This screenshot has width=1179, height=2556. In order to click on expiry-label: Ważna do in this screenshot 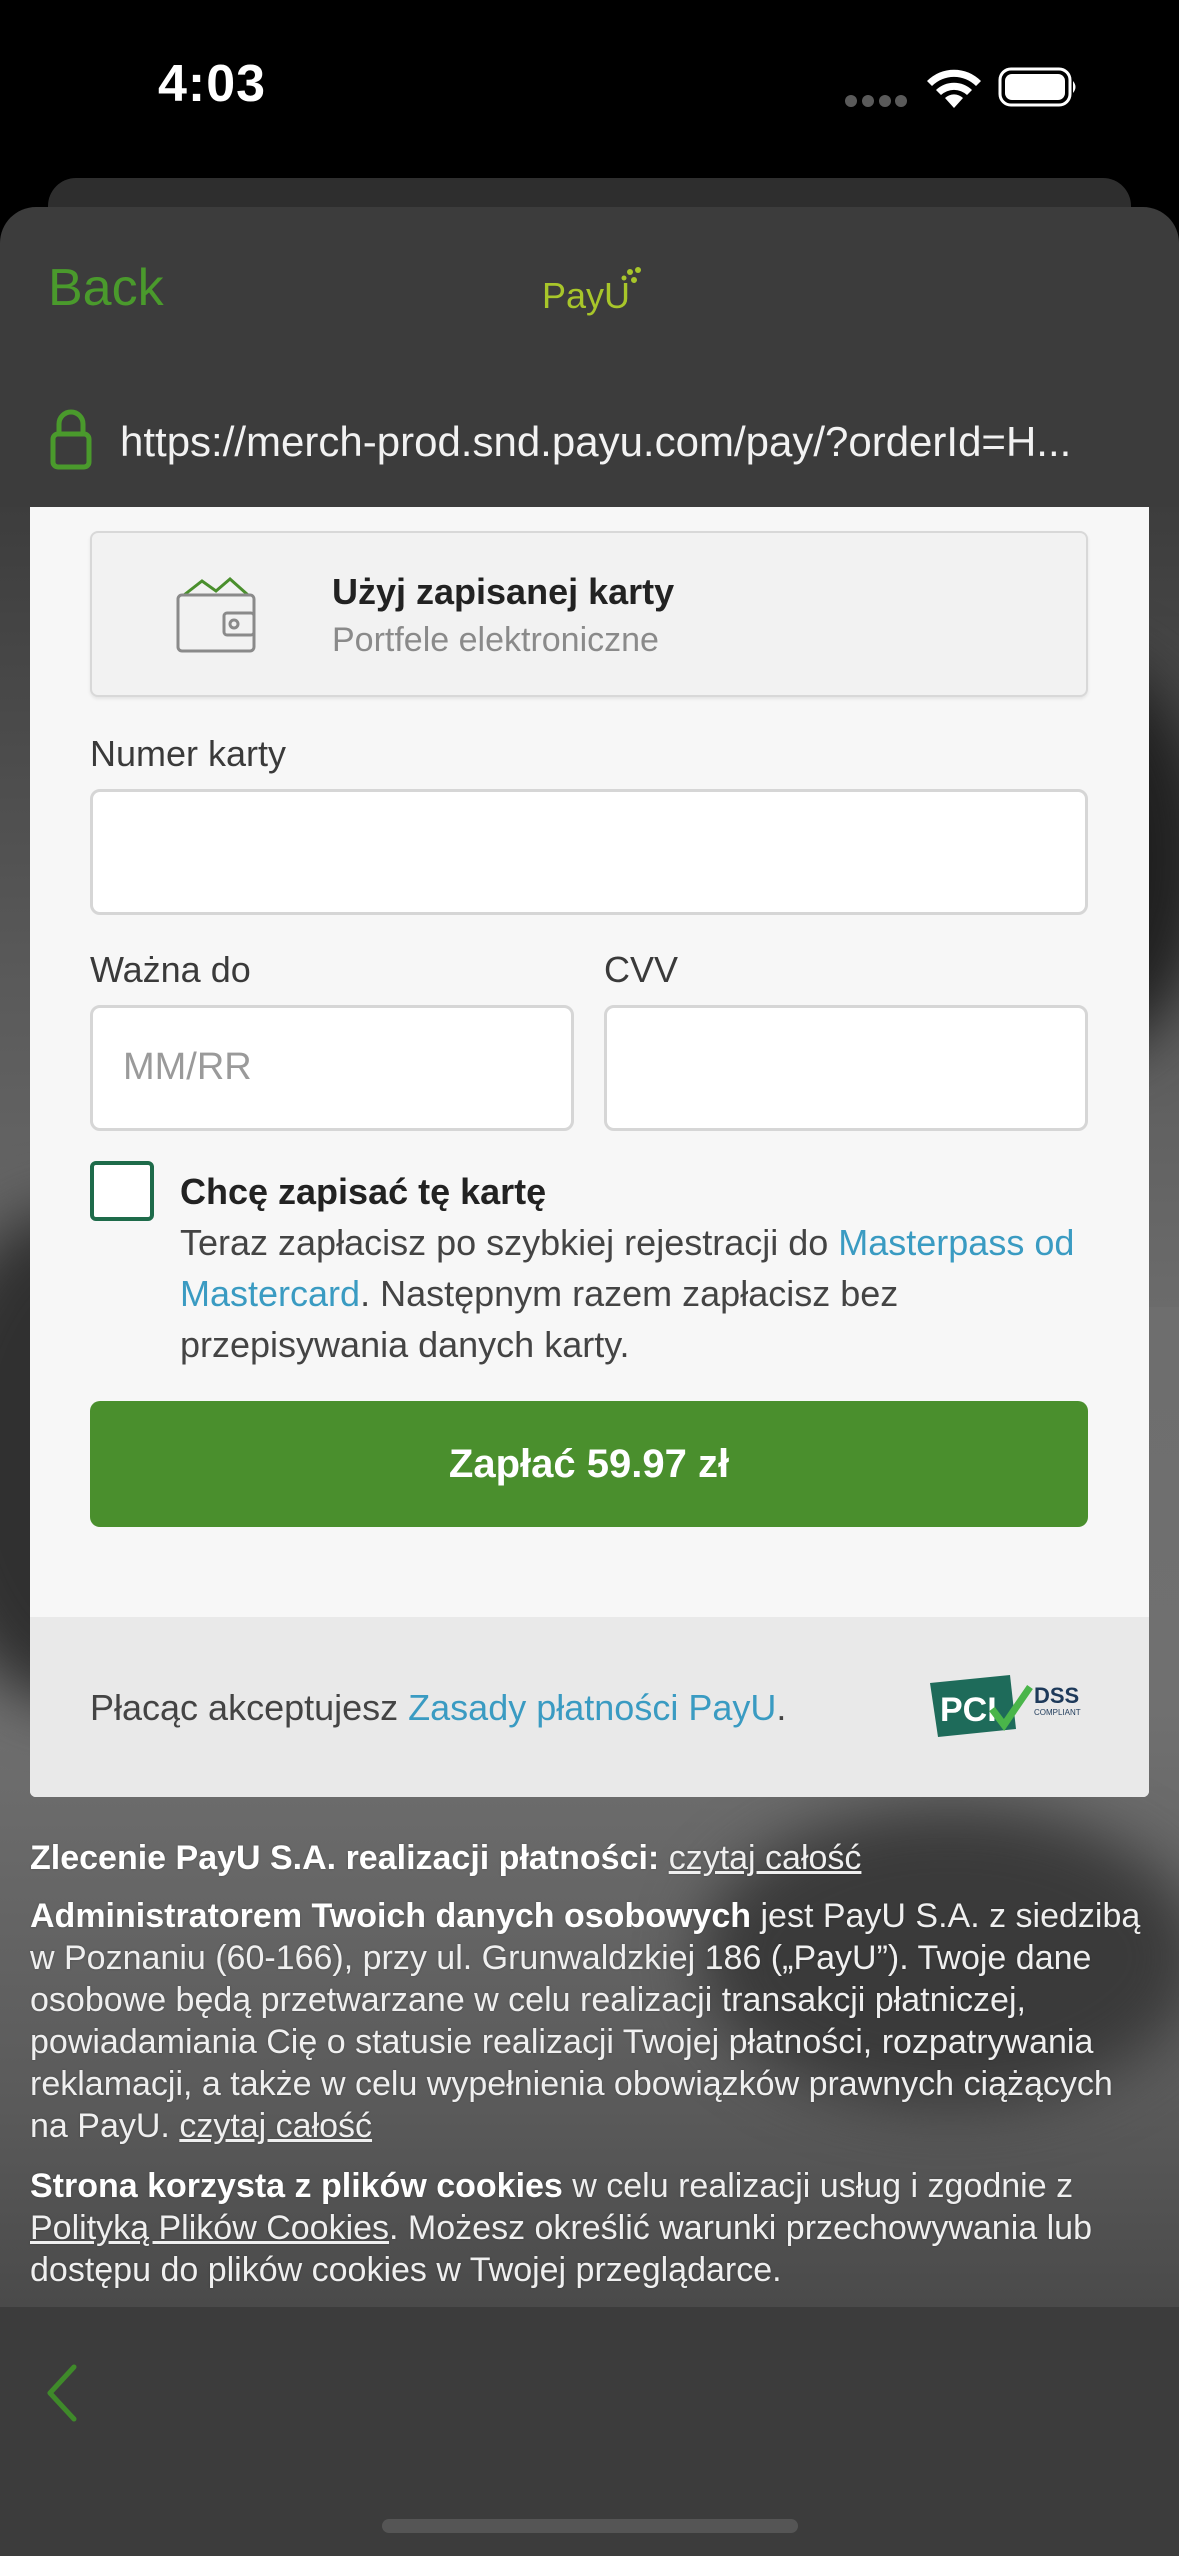, I will do `click(170, 969)`.